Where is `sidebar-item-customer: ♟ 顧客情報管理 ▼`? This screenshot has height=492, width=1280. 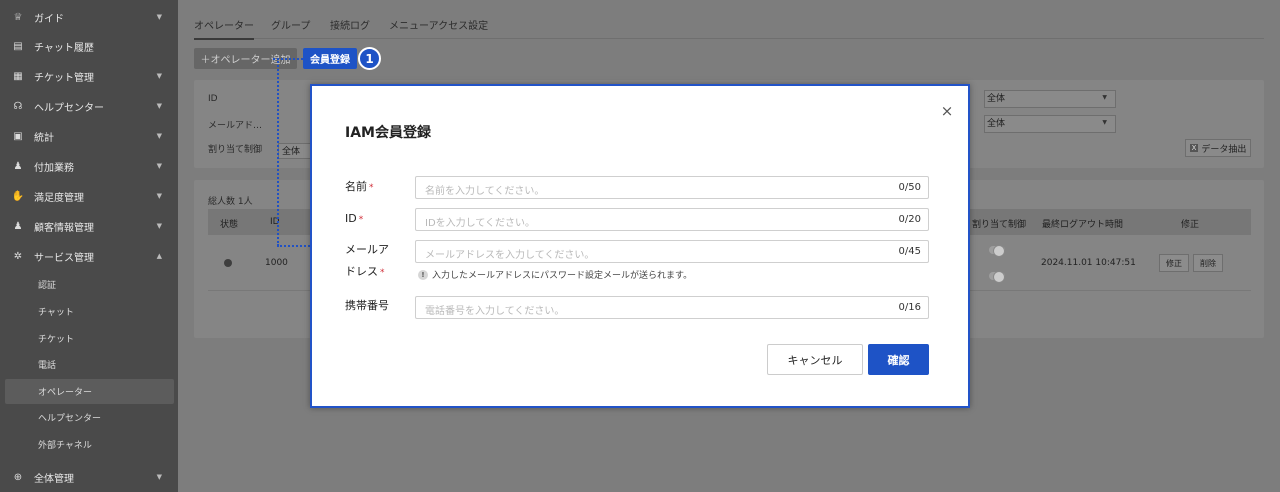
sidebar-item-customer: ♟ 顧客情報管理 ▼ is located at coordinates (89, 226).